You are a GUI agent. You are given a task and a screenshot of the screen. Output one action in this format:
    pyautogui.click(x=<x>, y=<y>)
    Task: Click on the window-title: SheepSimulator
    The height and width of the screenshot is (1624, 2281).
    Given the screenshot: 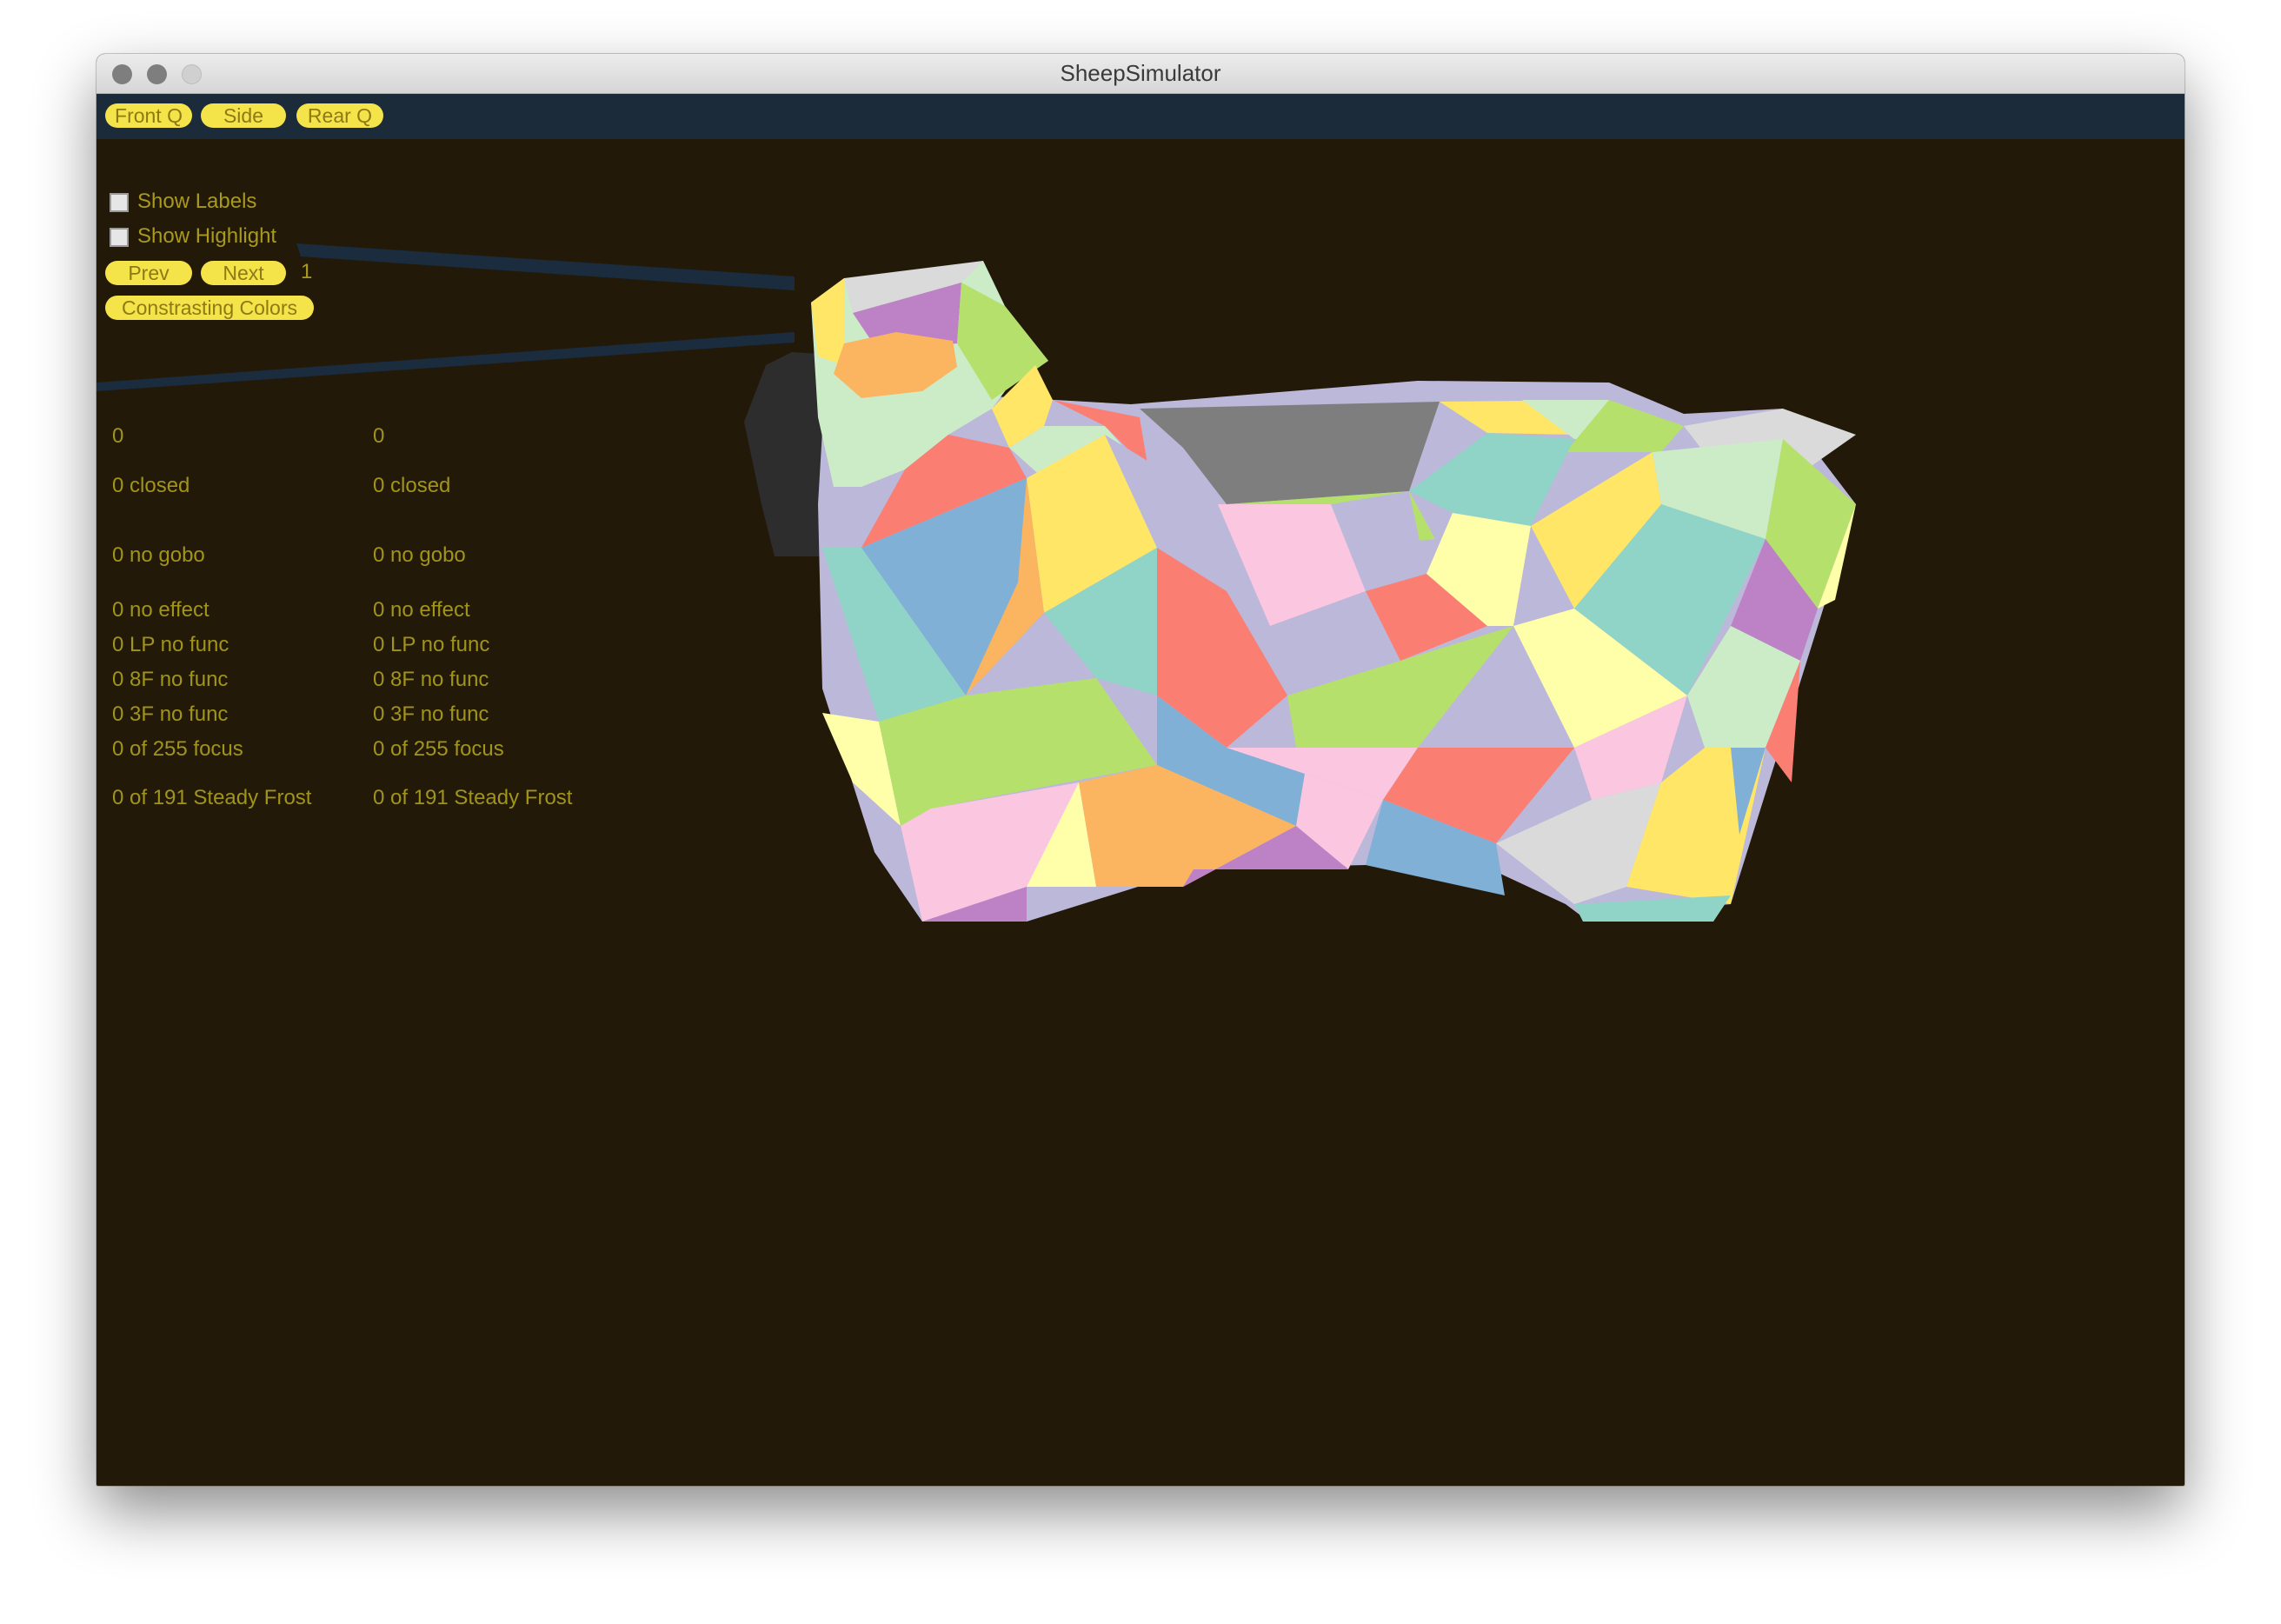 What is the action you would take?
    pyautogui.click(x=1141, y=73)
    